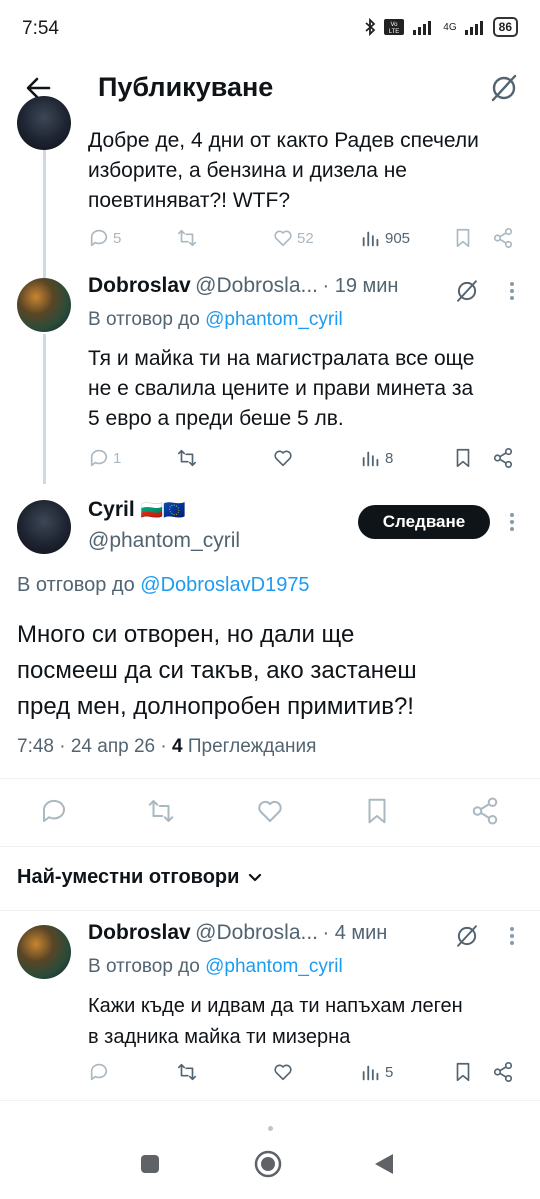 This screenshot has width=540, height=1199. What do you see at coordinates (104, 238) in the screenshot?
I see `reply-button: 5` at bounding box center [104, 238].